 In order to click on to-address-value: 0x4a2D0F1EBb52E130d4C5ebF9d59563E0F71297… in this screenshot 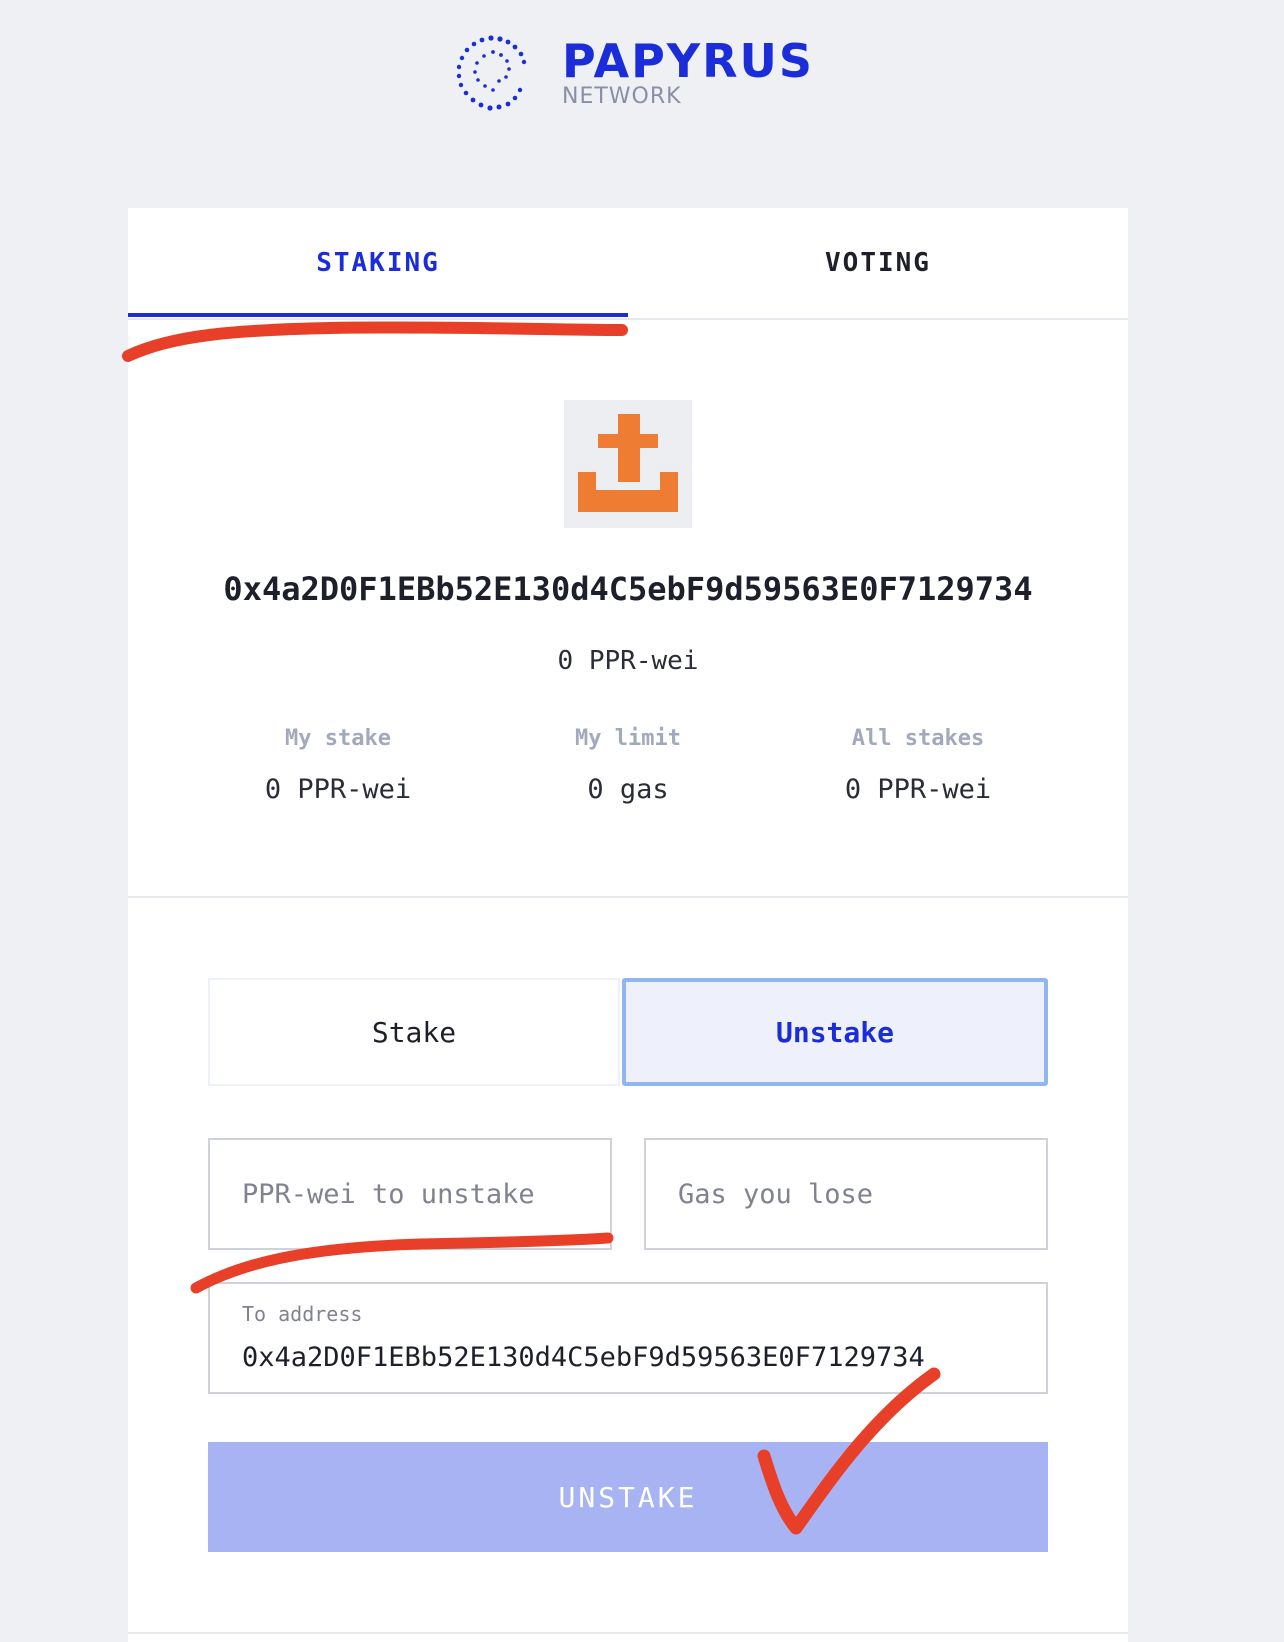, I will do `click(583, 1357)`.